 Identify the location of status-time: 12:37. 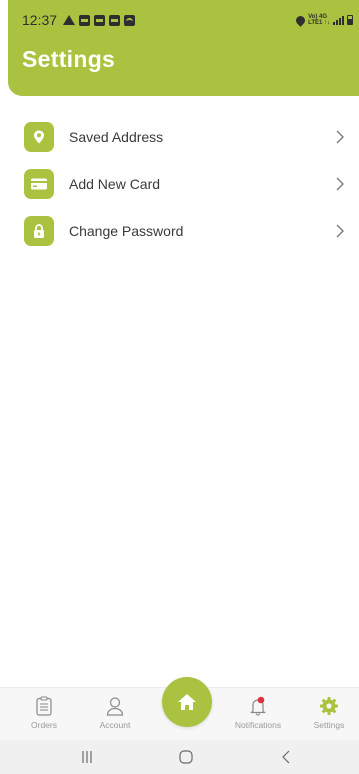
(40, 20).